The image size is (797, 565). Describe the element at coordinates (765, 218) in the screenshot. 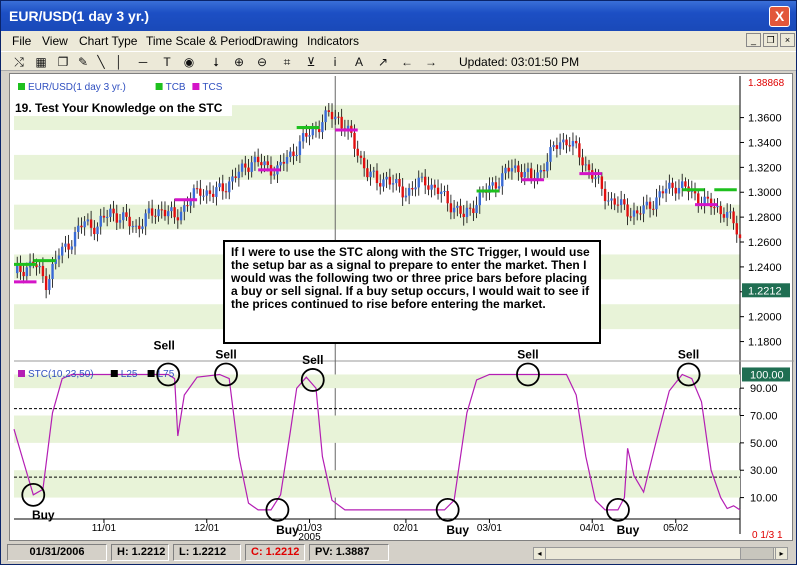

I see `price-tick-label: 1.2800` at that location.